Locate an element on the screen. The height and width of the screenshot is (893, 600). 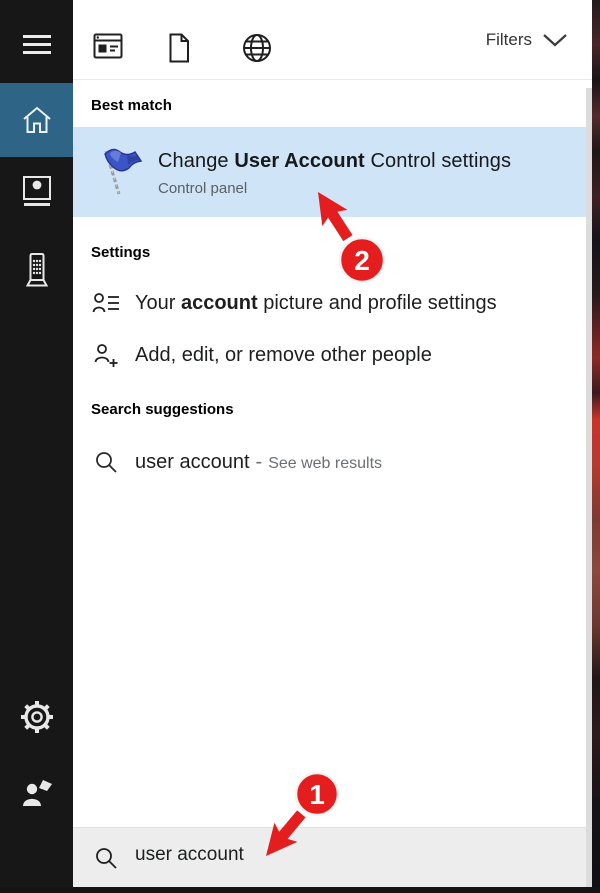
search-topbar: Filters is located at coordinates (332, 40).